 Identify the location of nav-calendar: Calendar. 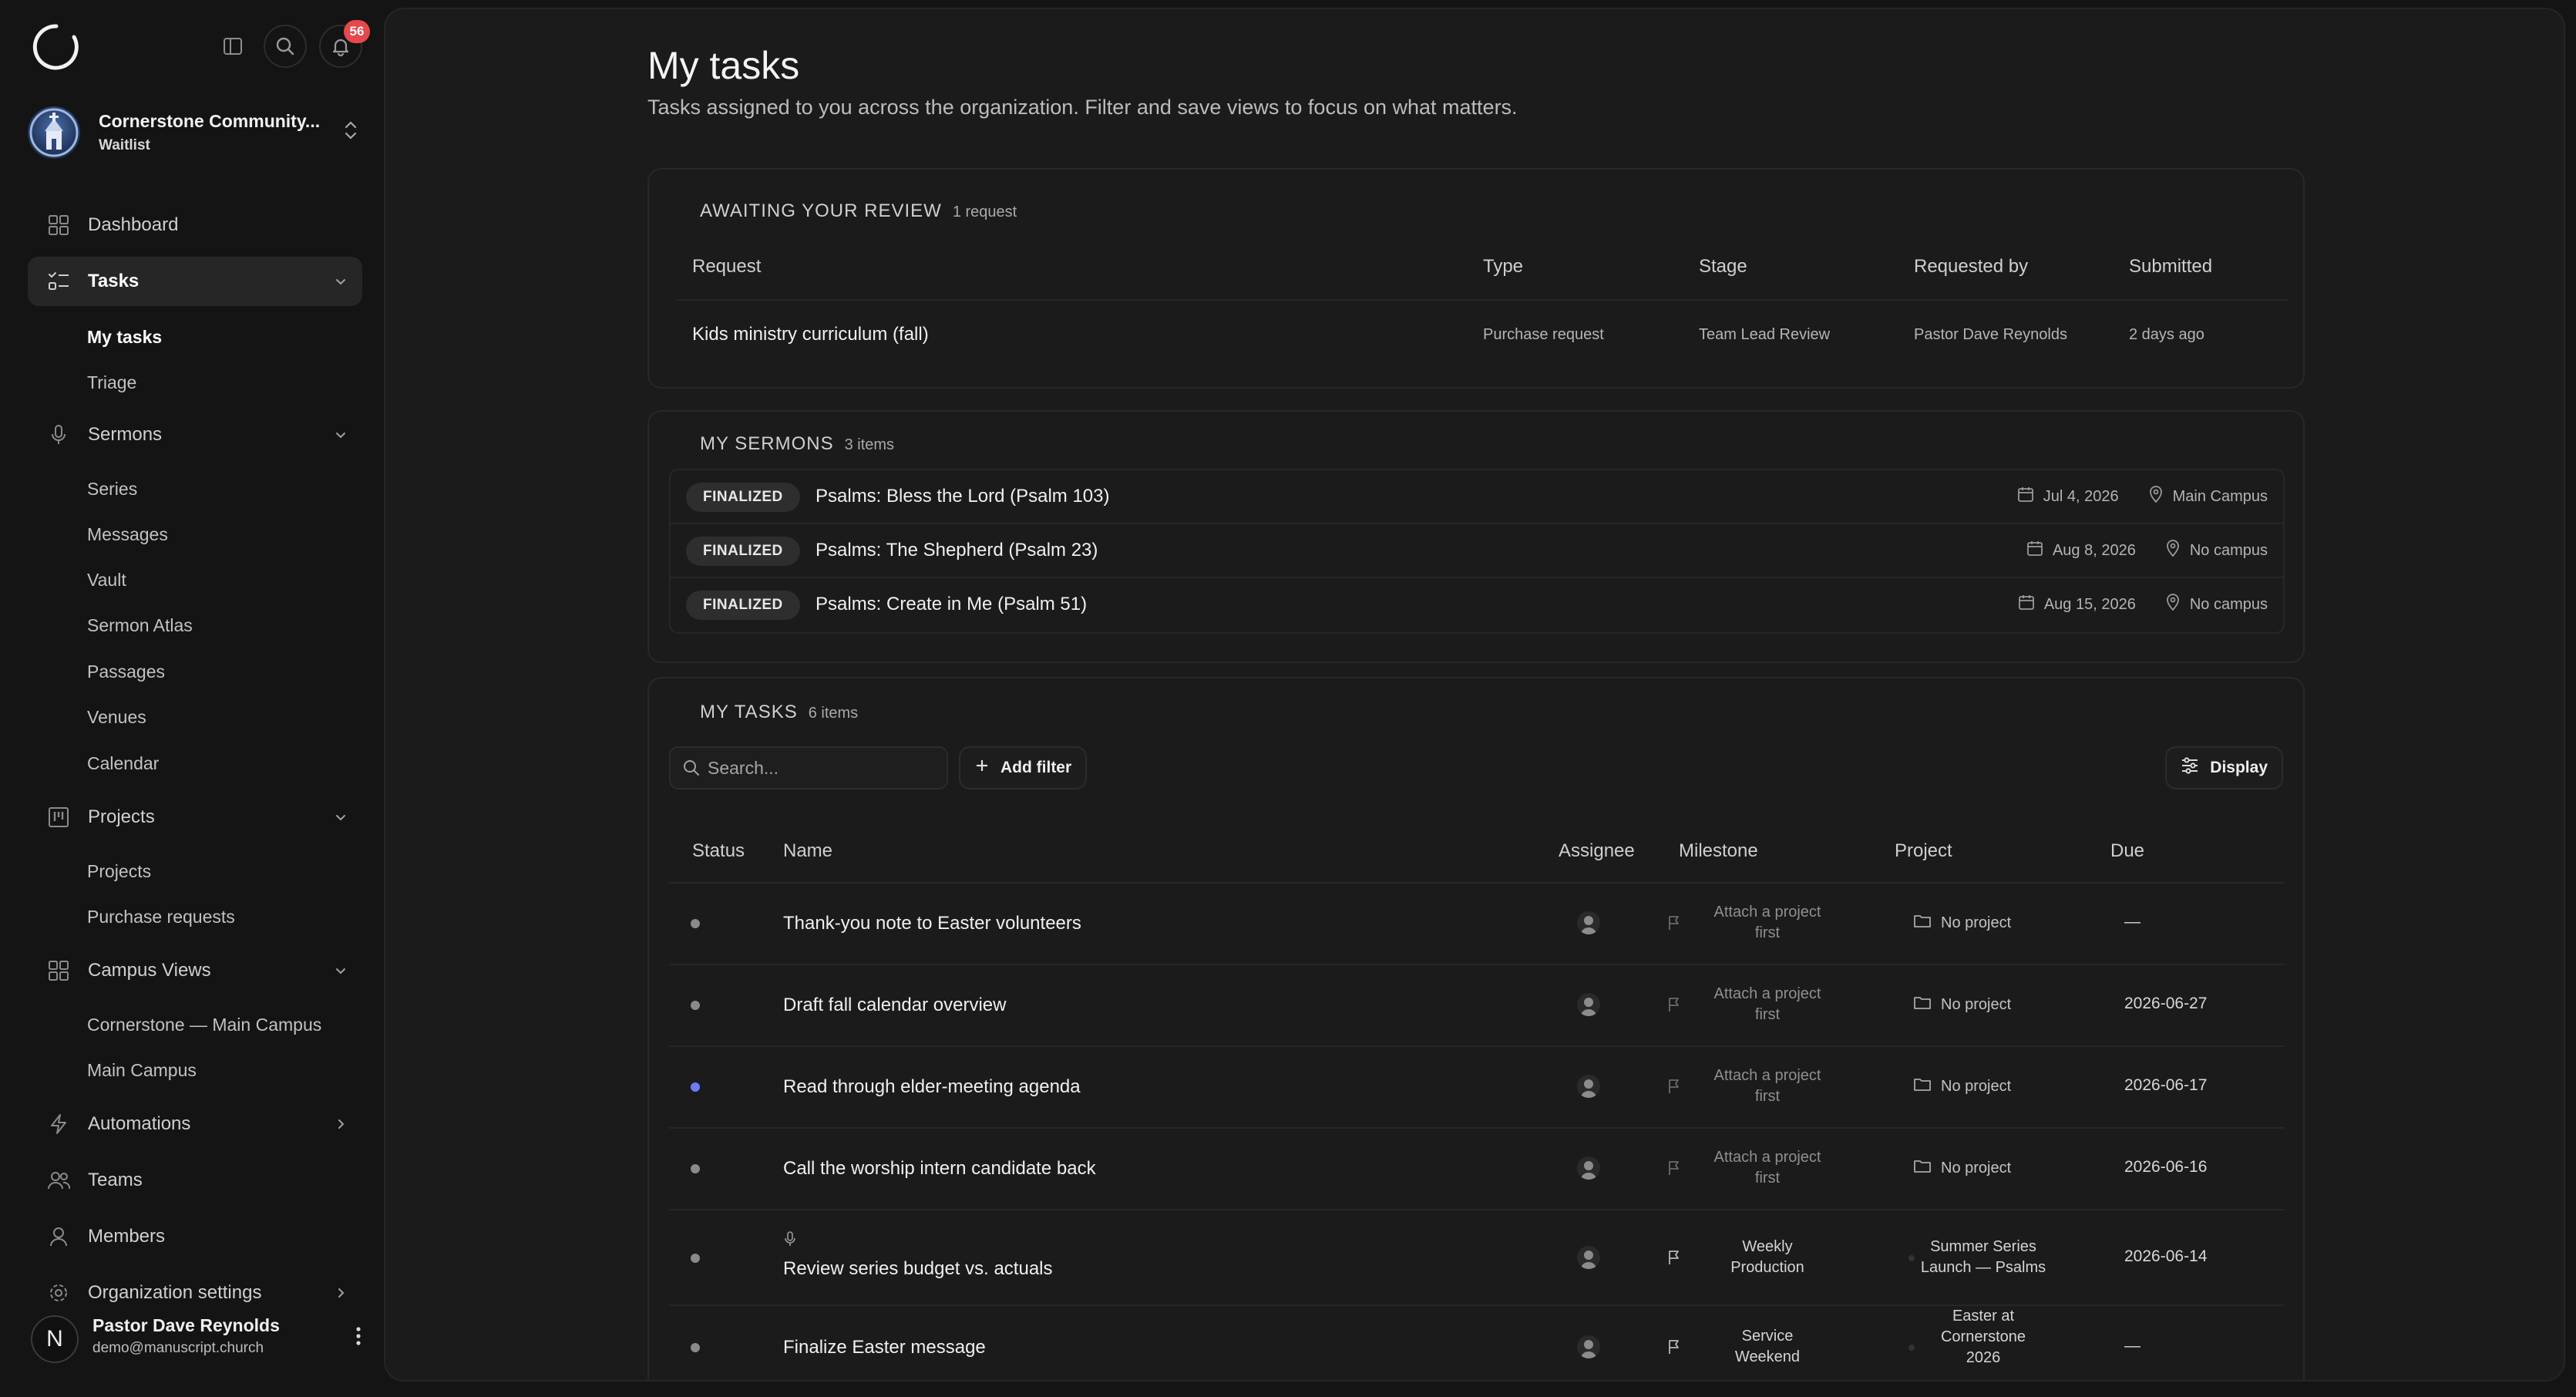
(123, 764).